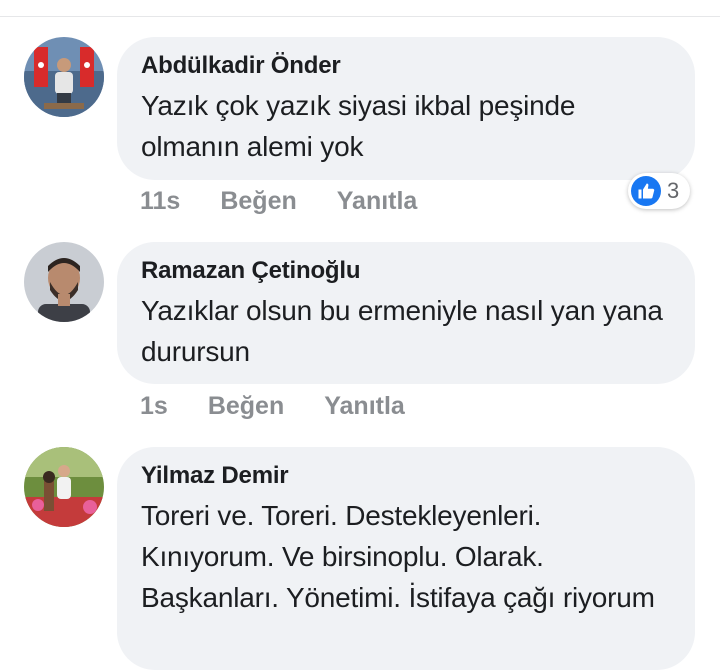 This screenshot has height=670, width=720. Describe the element at coordinates (360, 16) in the screenshot. I see `top-divider` at that location.